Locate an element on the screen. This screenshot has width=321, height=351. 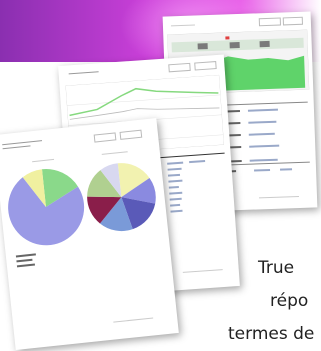
sheet-back-foot-b is located at coordinates (262, 170).